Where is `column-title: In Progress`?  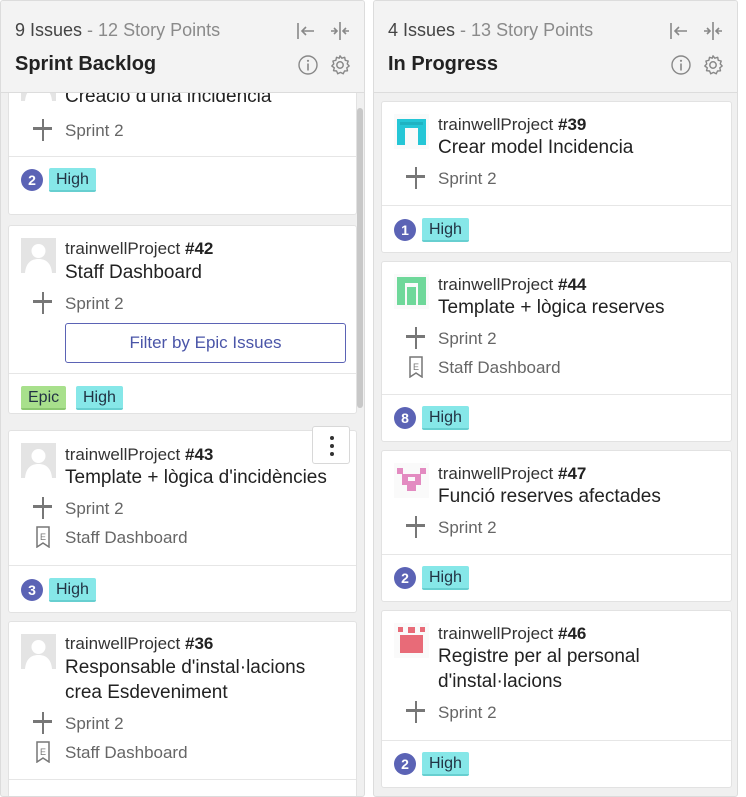
column-title: In Progress is located at coordinates (443, 64).